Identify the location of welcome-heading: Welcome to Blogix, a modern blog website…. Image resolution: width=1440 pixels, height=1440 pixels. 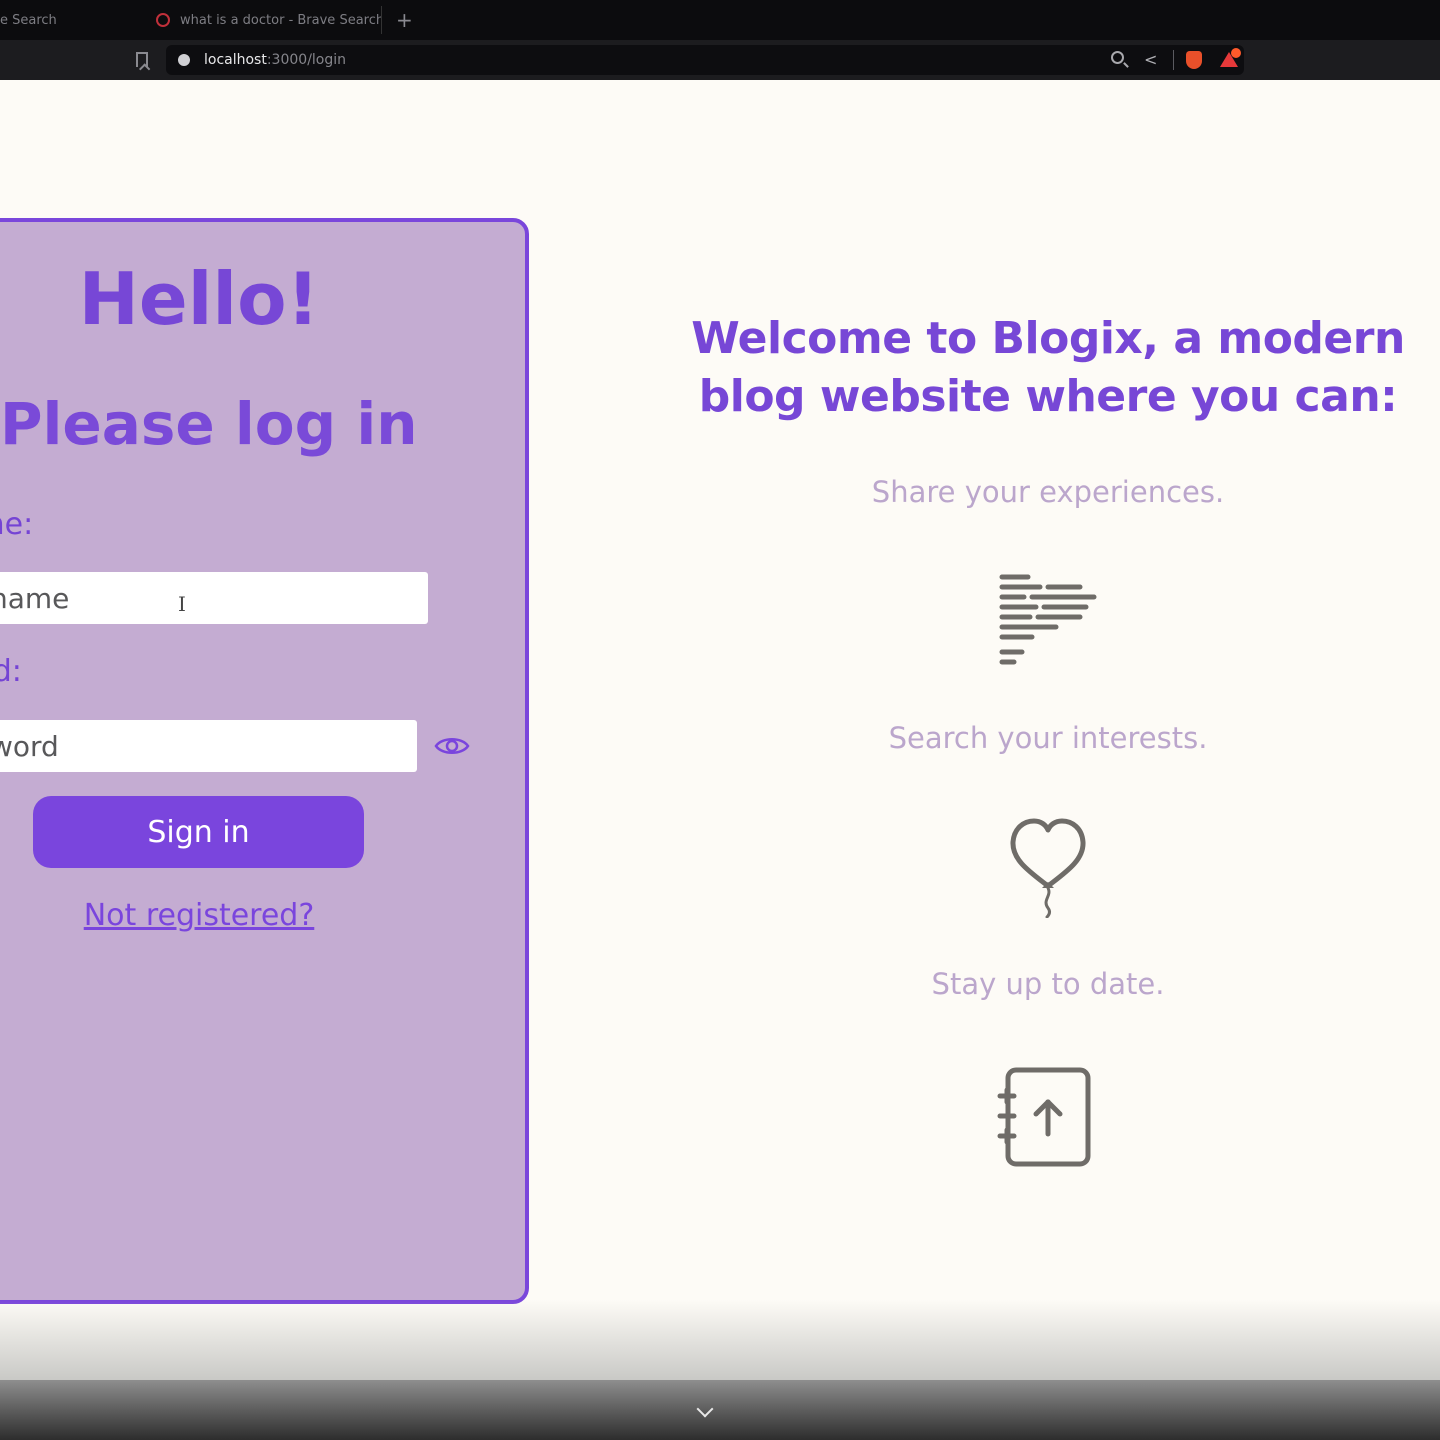
(1048, 367).